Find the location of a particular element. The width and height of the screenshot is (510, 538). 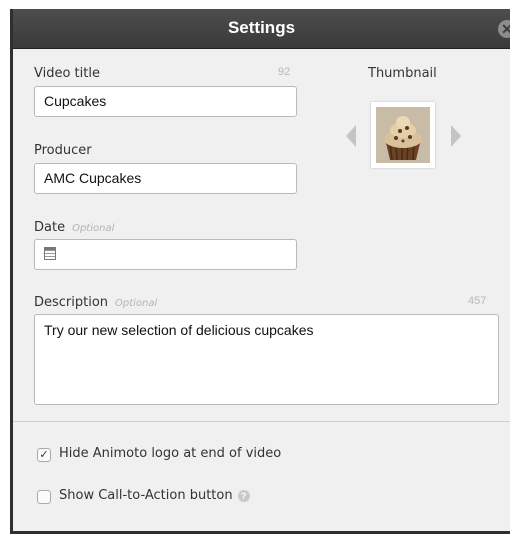

thumbnail-next-arrow-icon is located at coordinates (456, 136).